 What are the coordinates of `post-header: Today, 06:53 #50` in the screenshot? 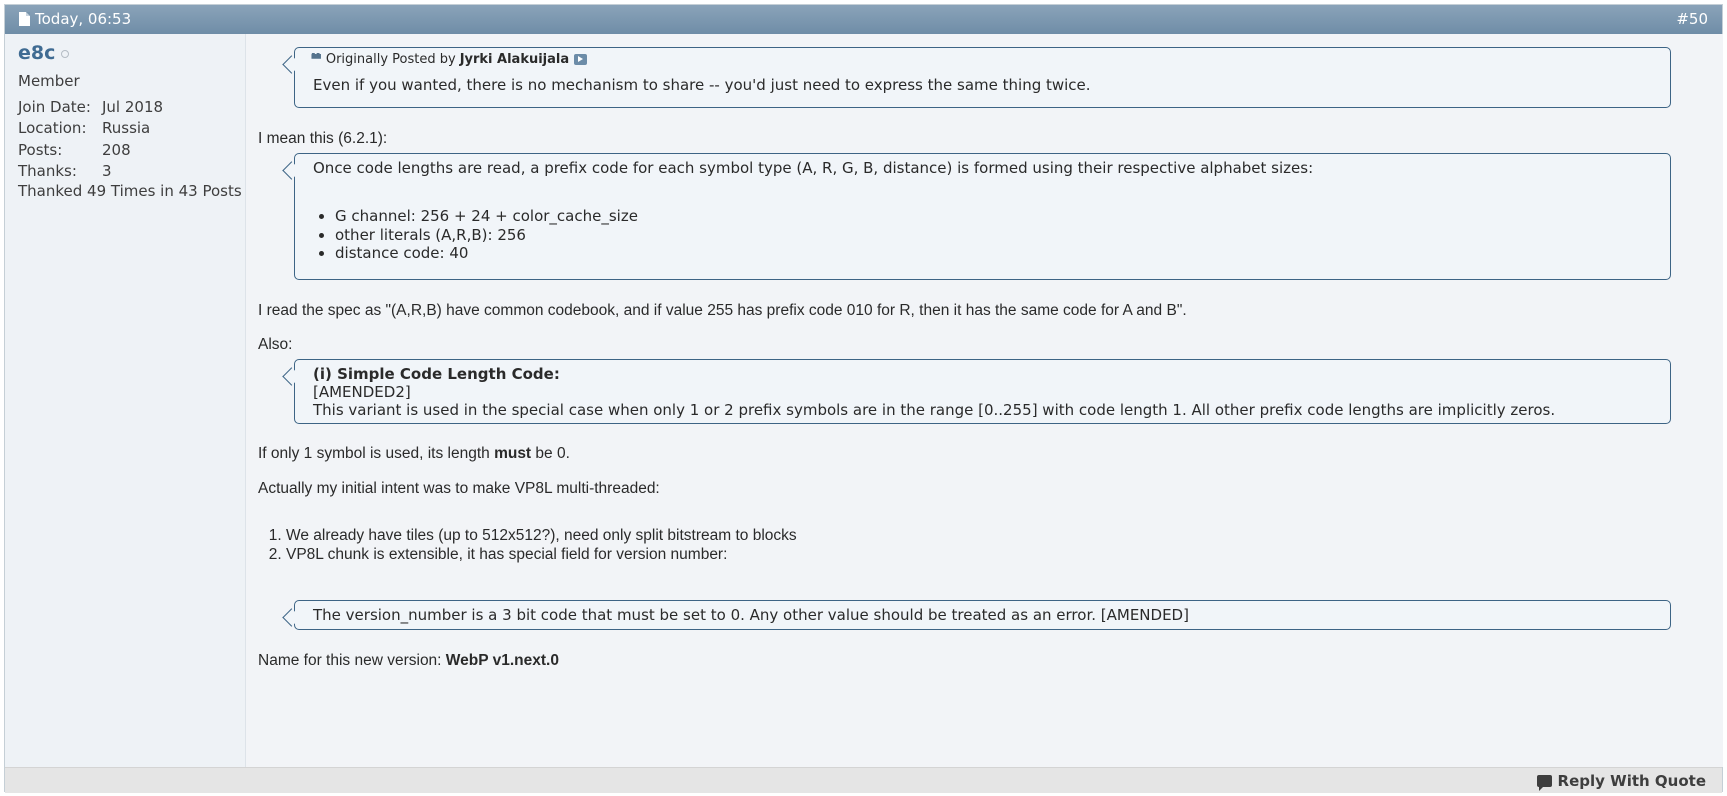 It's located at (863, 19).